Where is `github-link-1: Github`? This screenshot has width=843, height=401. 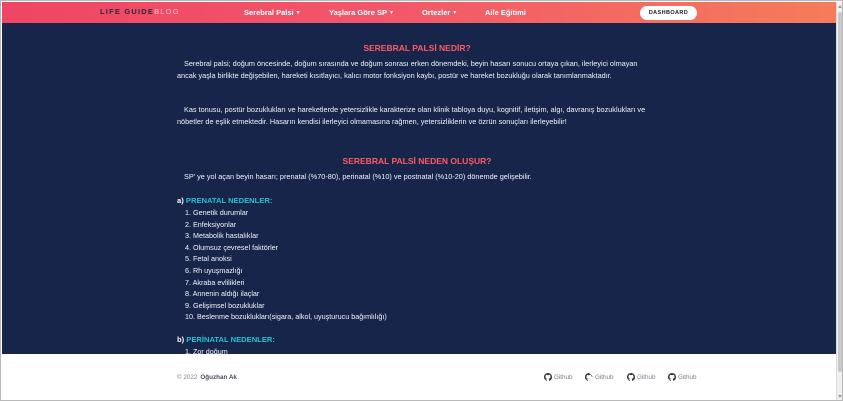 github-link-1: Github is located at coordinates (558, 377).